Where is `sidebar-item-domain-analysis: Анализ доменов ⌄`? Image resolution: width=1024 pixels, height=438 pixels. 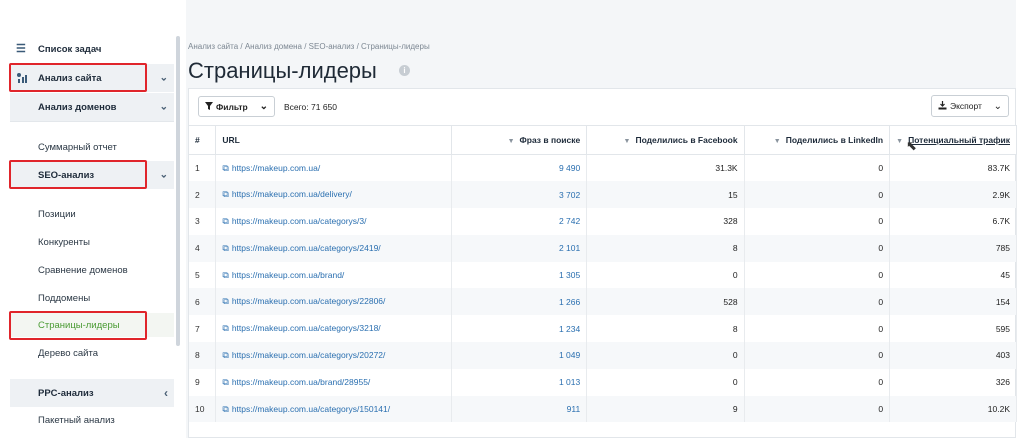
sidebar-item-domain-analysis: Анализ доменов ⌄ is located at coordinates (92, 107).